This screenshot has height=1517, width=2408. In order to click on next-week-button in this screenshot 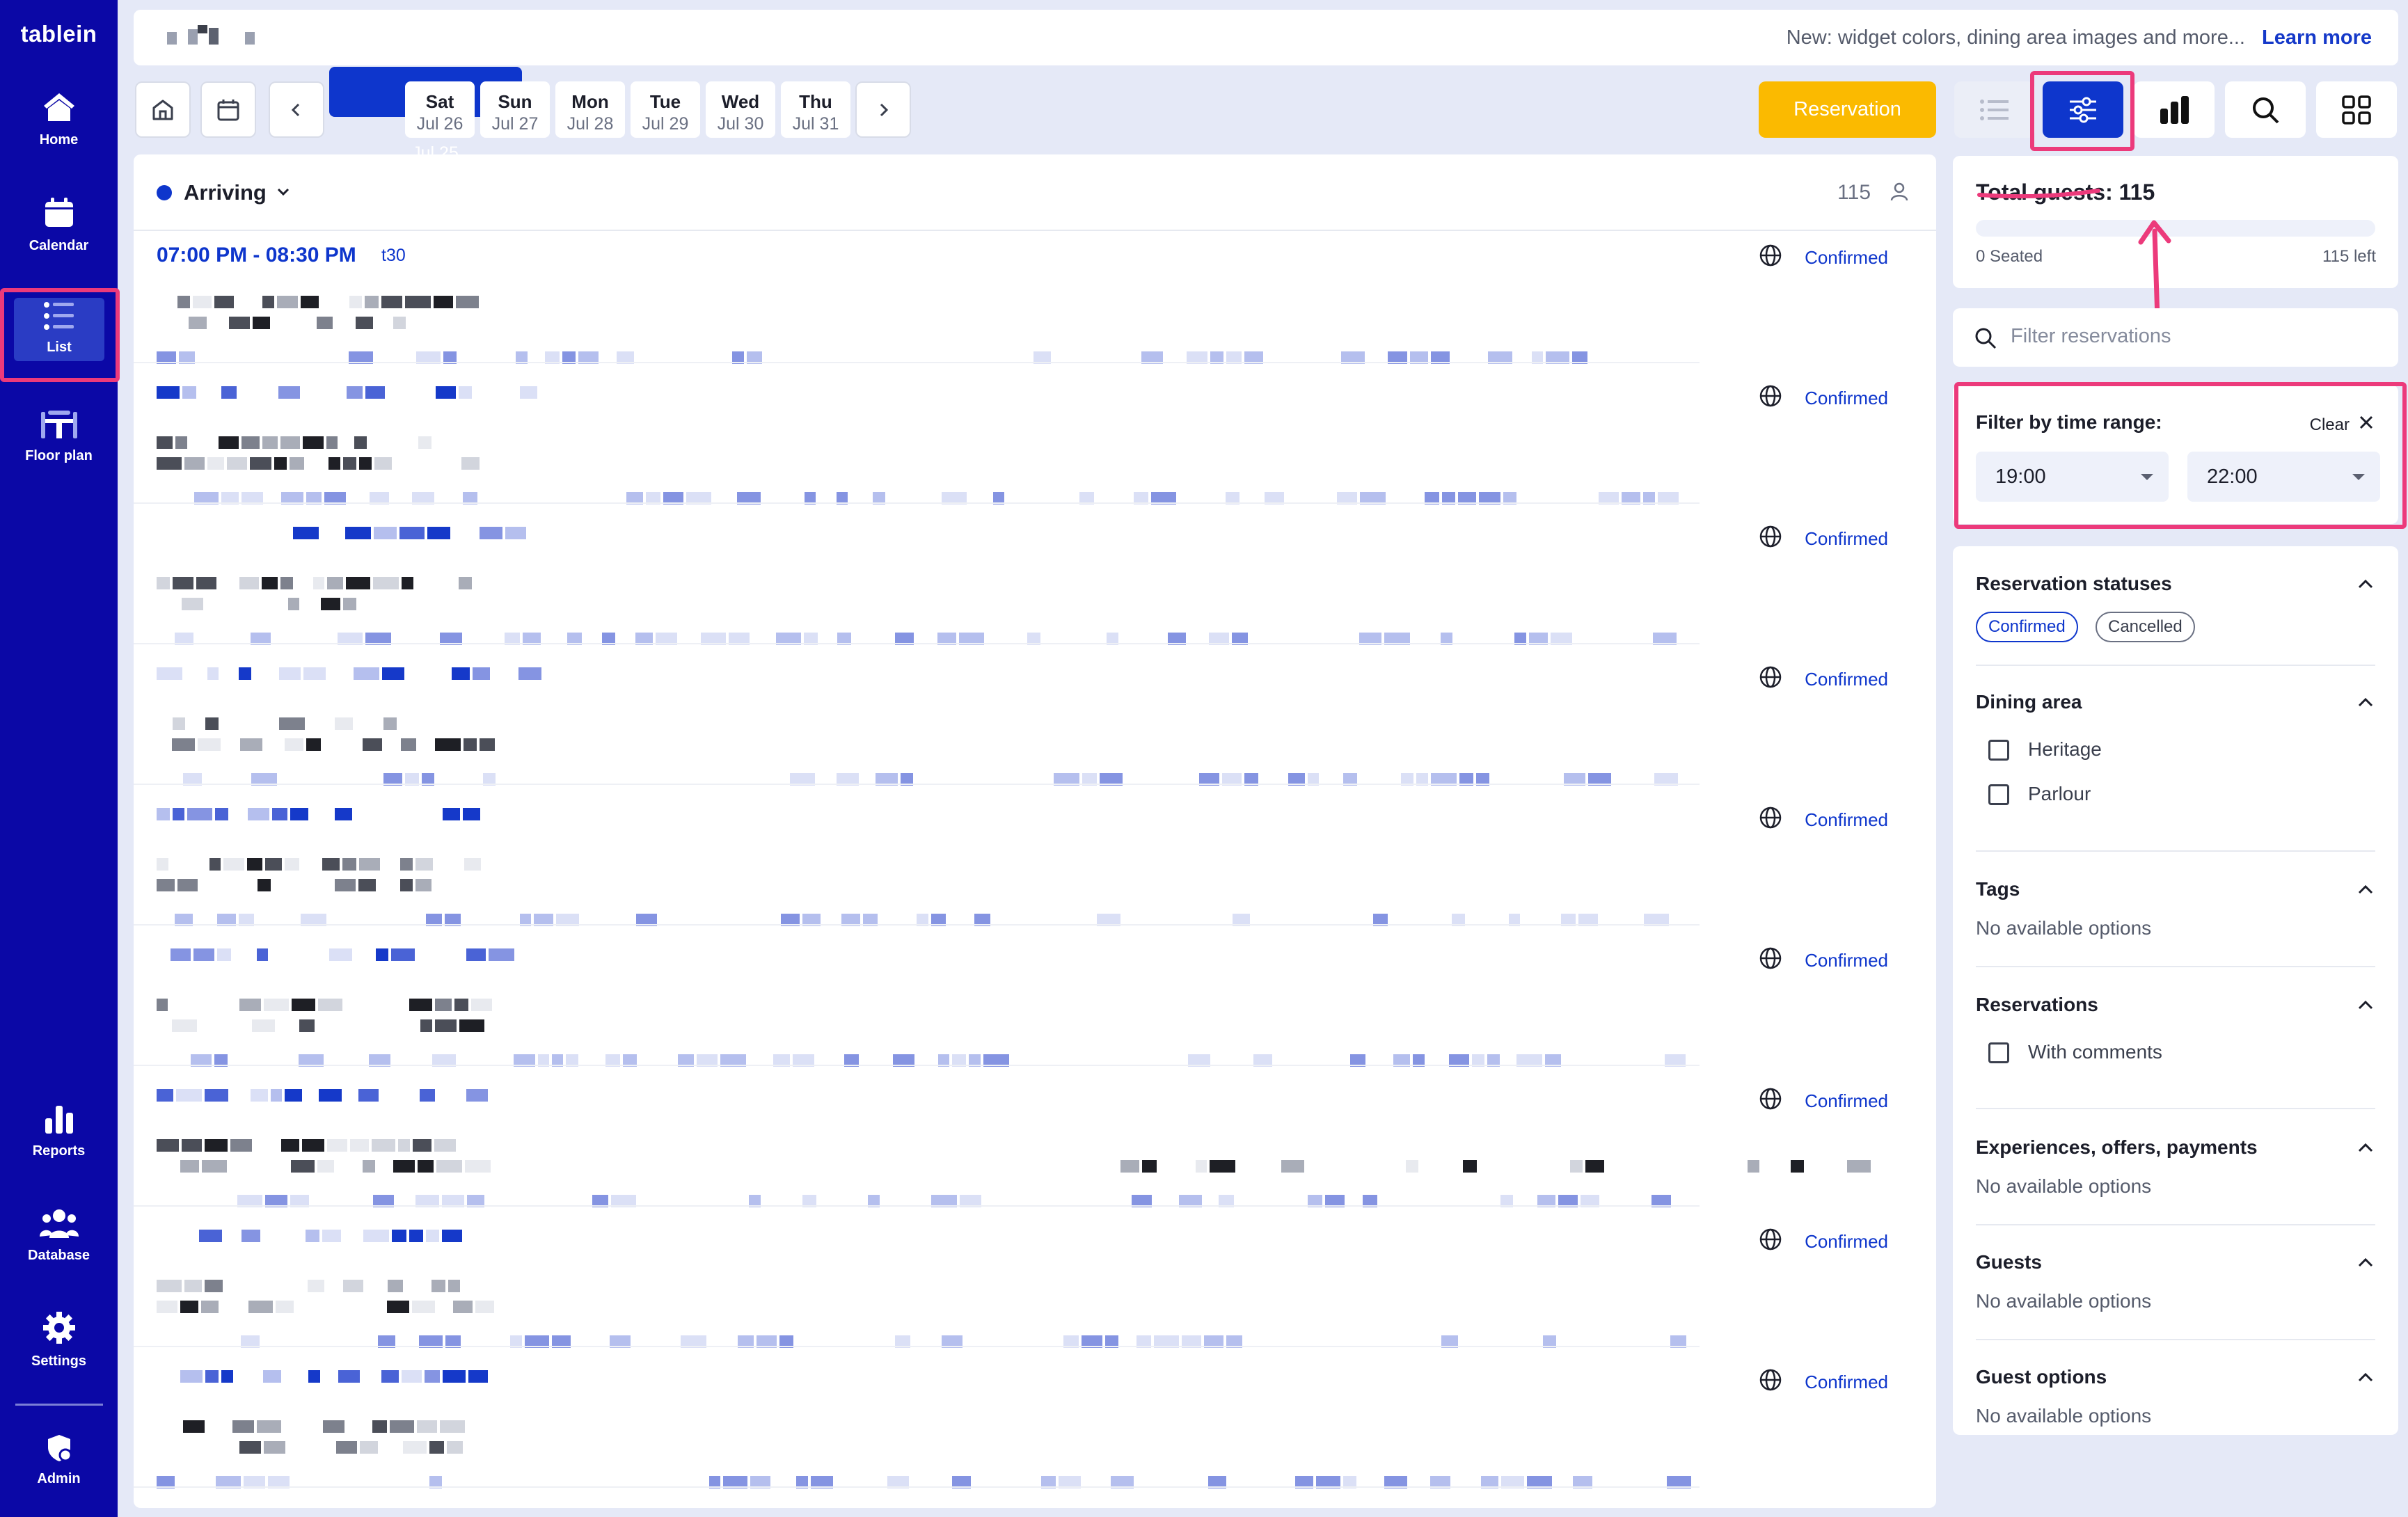, I will do `click(883, 109)`.